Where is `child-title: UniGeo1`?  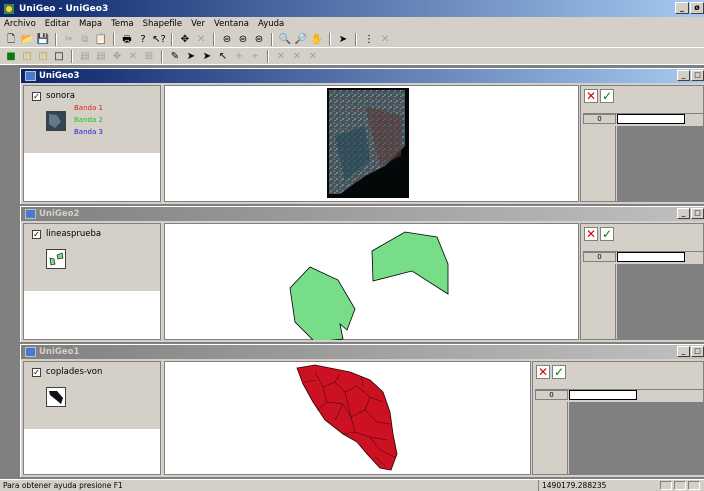
child-title: UniGeo1 is located at coordinates (59, 352).